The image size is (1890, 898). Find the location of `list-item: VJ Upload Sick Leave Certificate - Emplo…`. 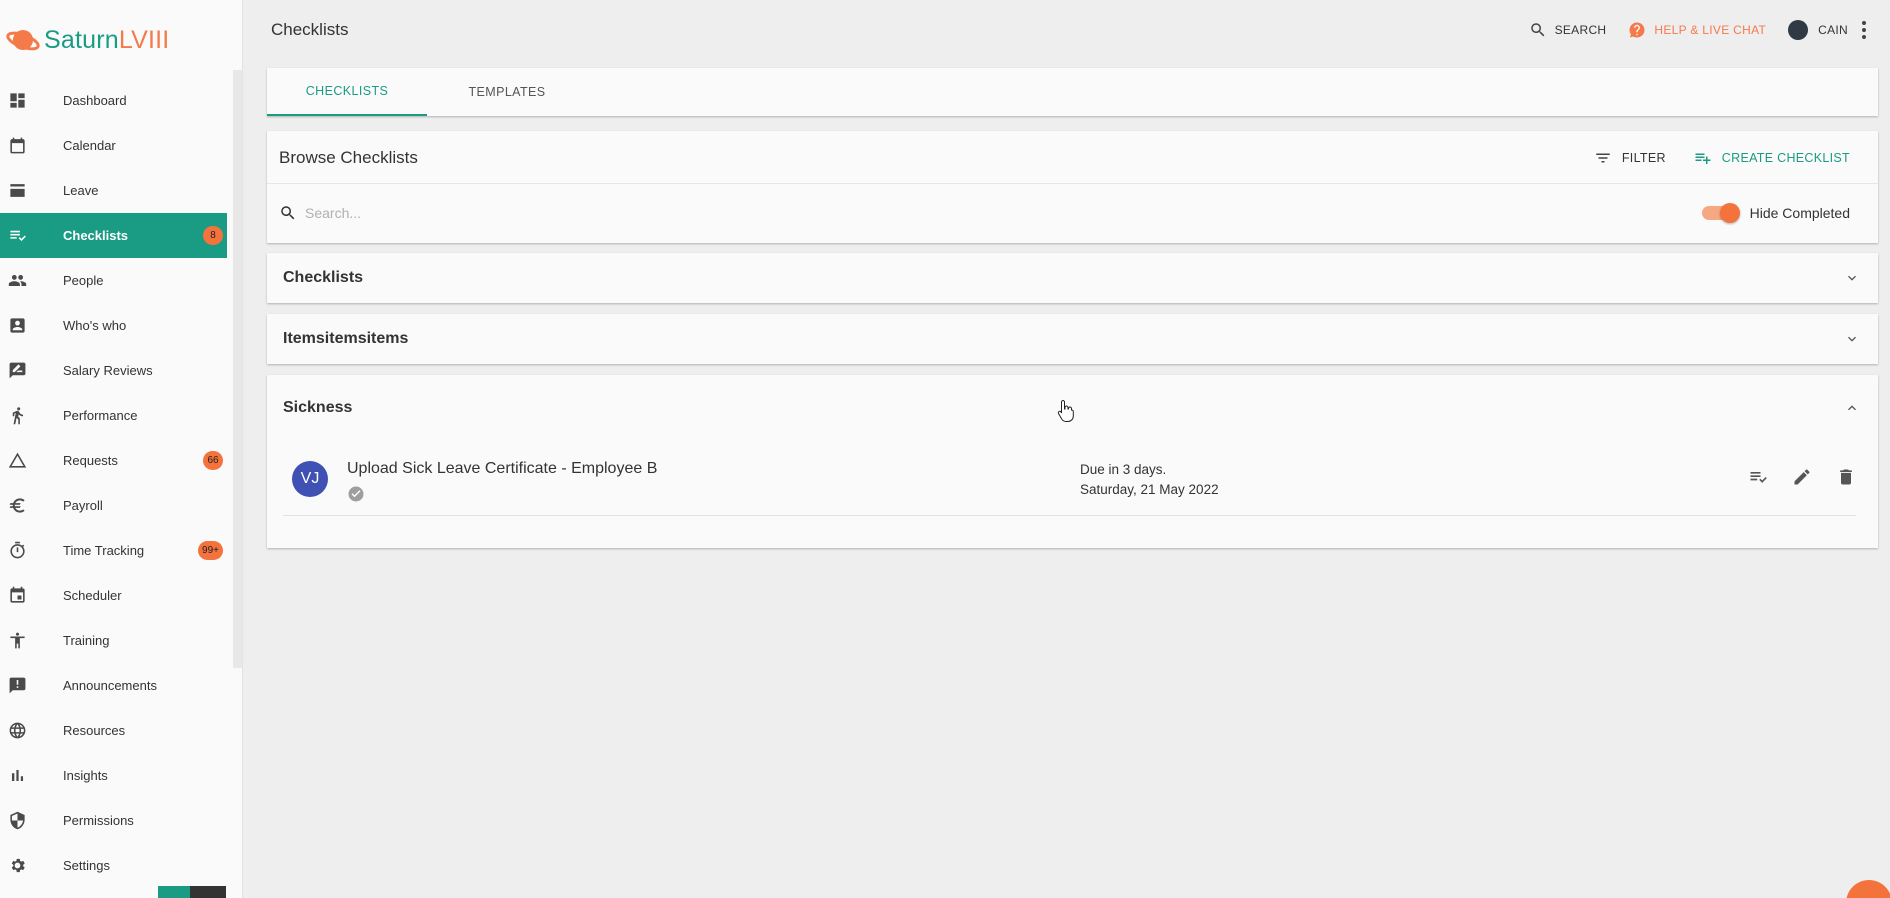

list-item: VJ Upload Sick Leave Certificate - Emplo… is located at coordinates (1069, 487).